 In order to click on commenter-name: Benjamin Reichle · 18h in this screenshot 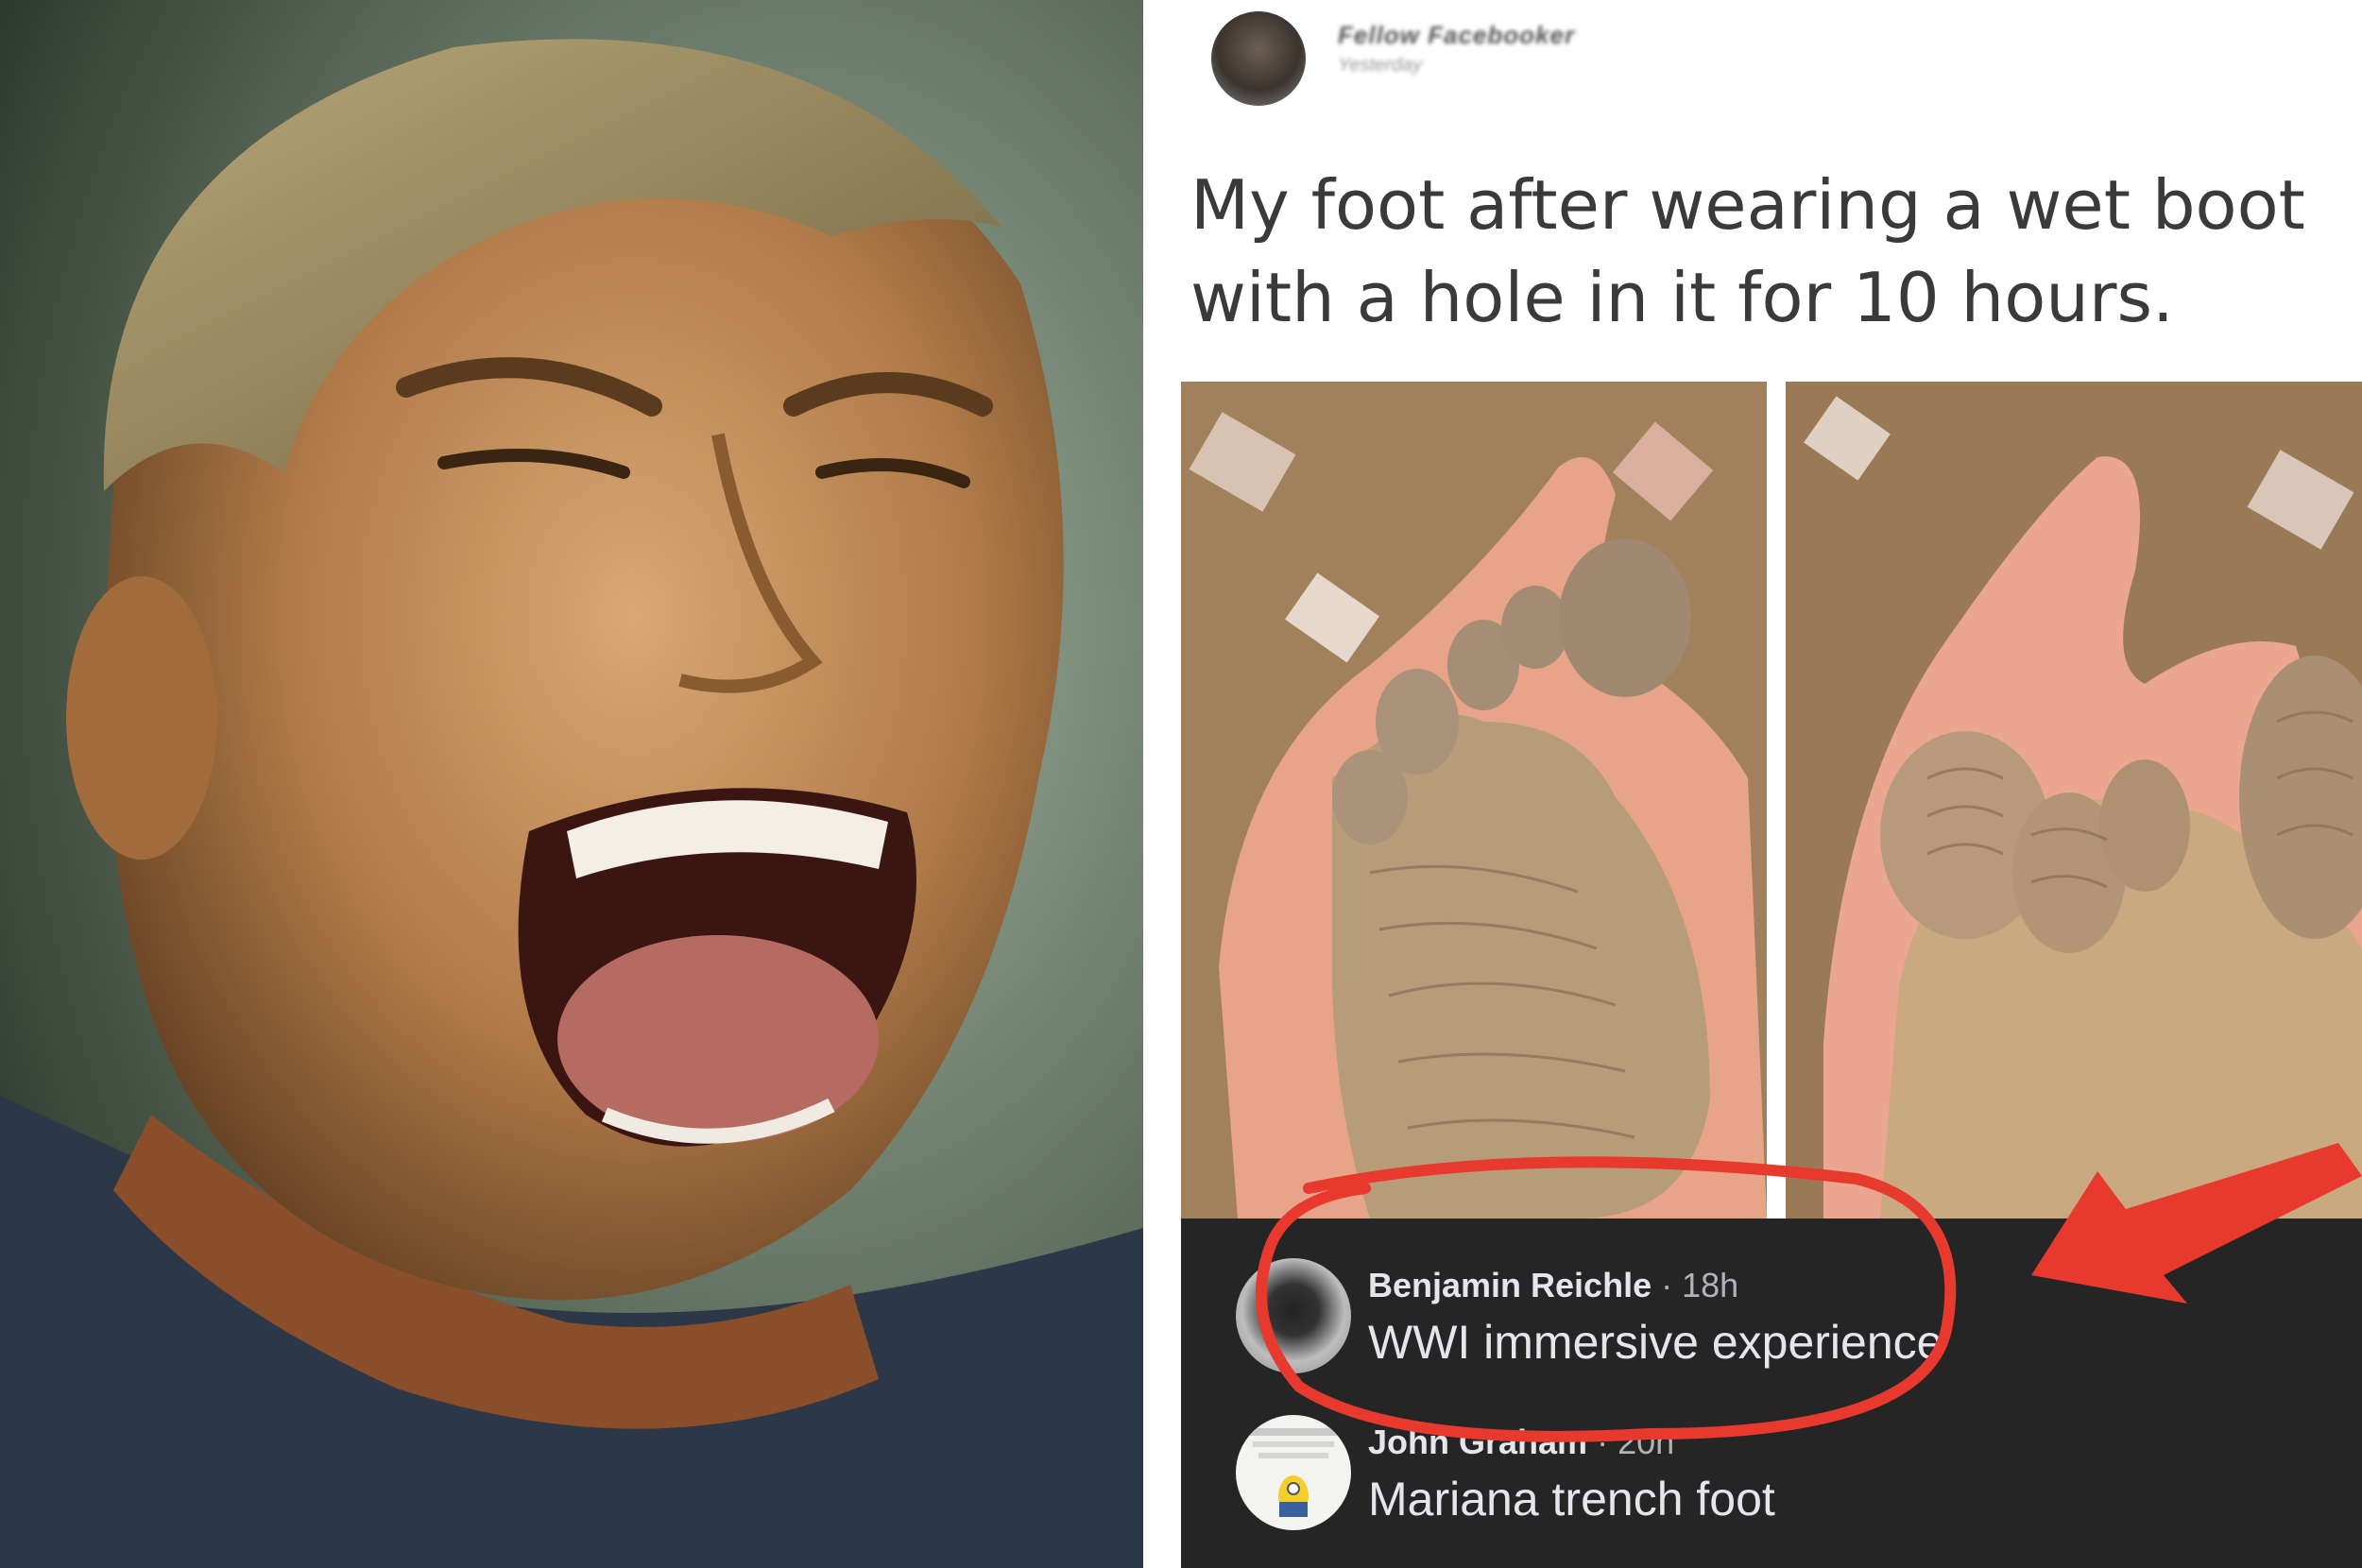, I will do `click(1553, 1285)`.